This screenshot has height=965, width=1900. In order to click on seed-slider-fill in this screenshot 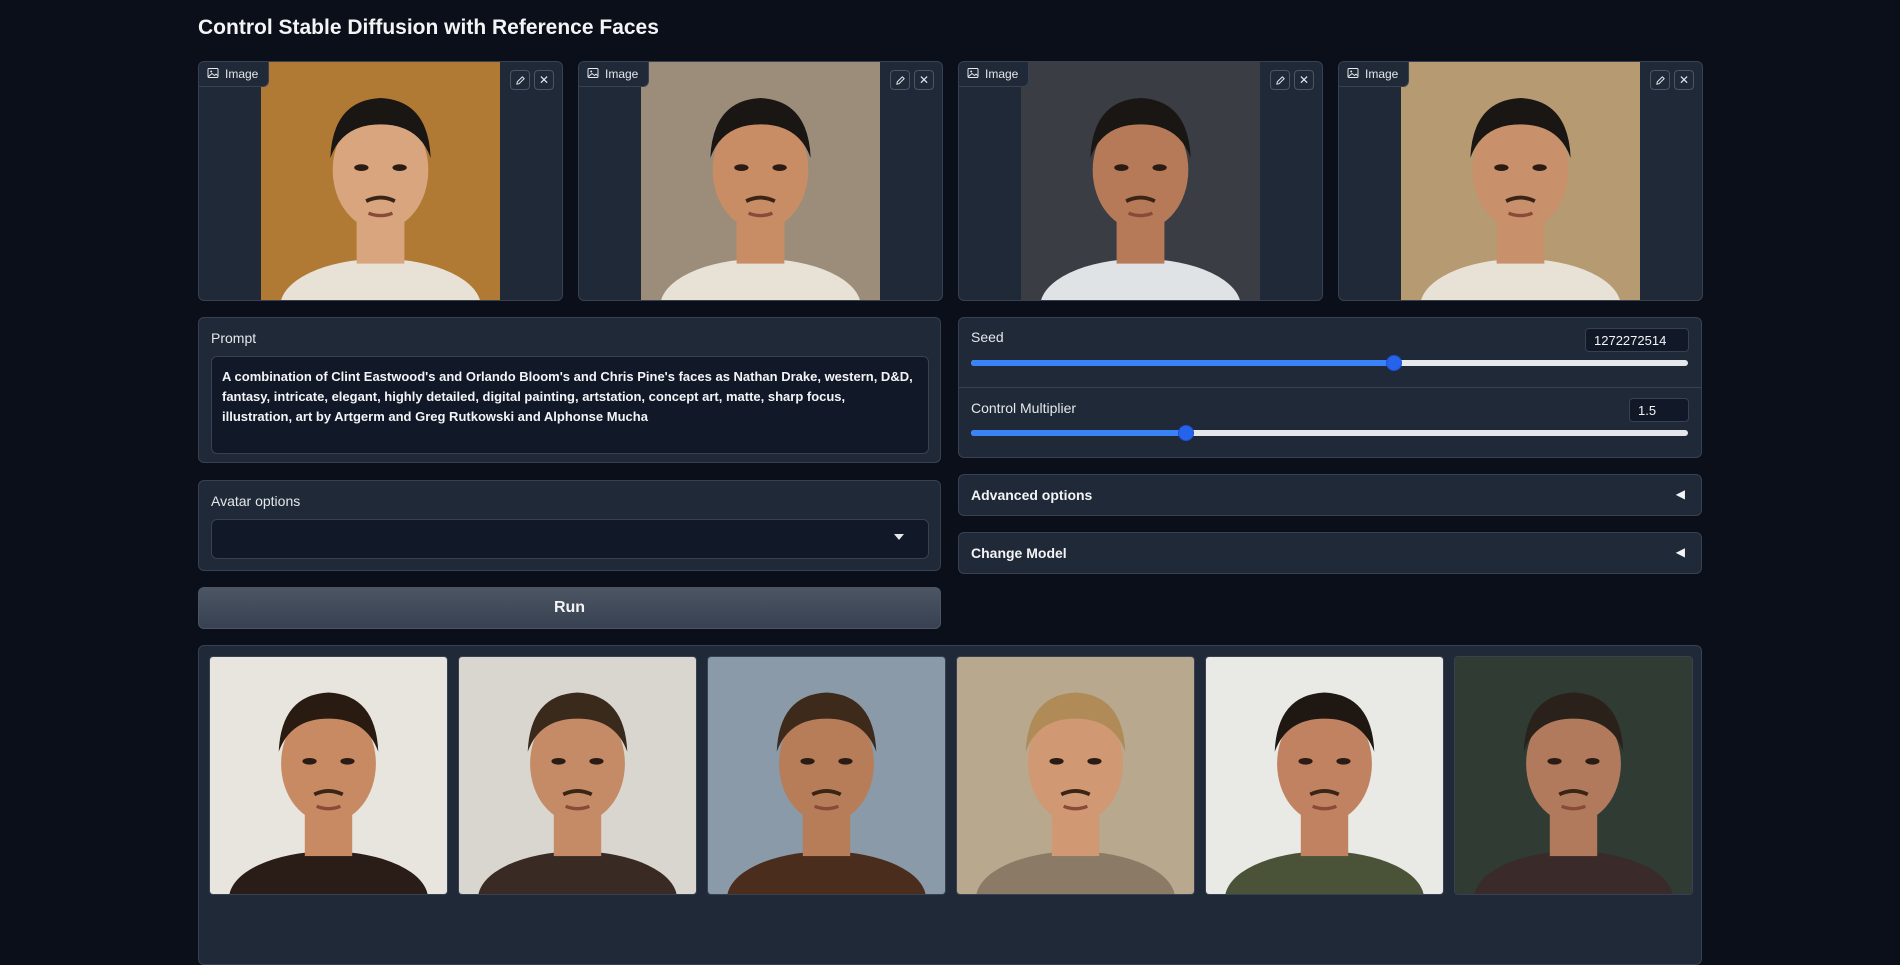, I will do `click(1183, 363)`.